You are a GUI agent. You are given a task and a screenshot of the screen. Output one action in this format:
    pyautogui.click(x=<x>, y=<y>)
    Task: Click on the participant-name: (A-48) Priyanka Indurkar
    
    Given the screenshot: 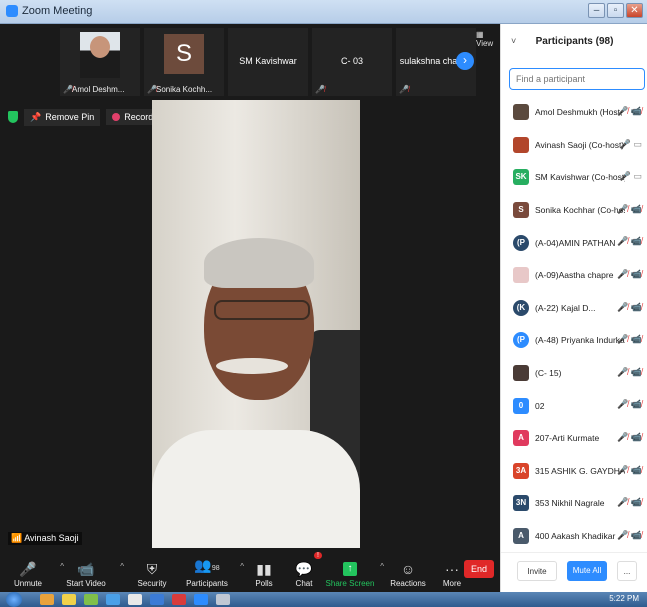 What is the action you would take?
    pyautogui.click(x=580, y=340)
    